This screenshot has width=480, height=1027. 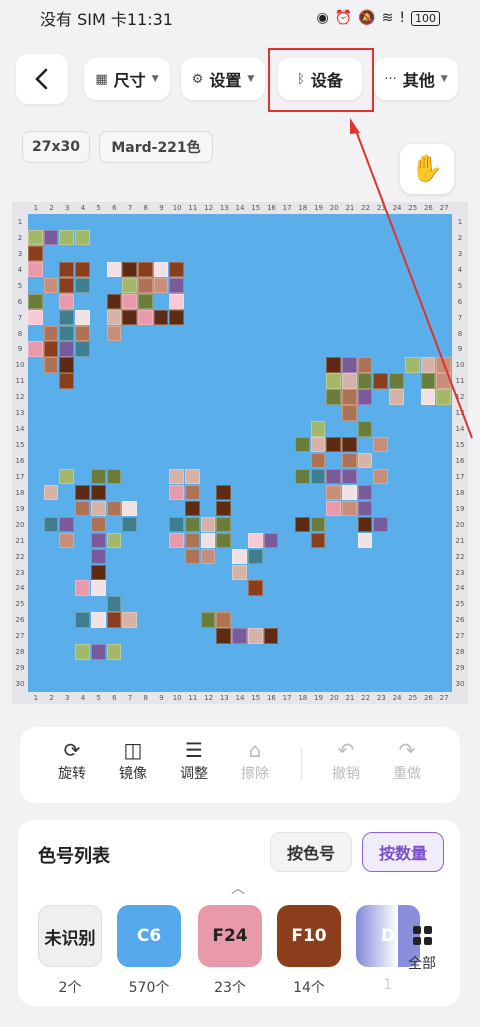 I want to click on color-swatch: C6, so click(x=149, y=936).